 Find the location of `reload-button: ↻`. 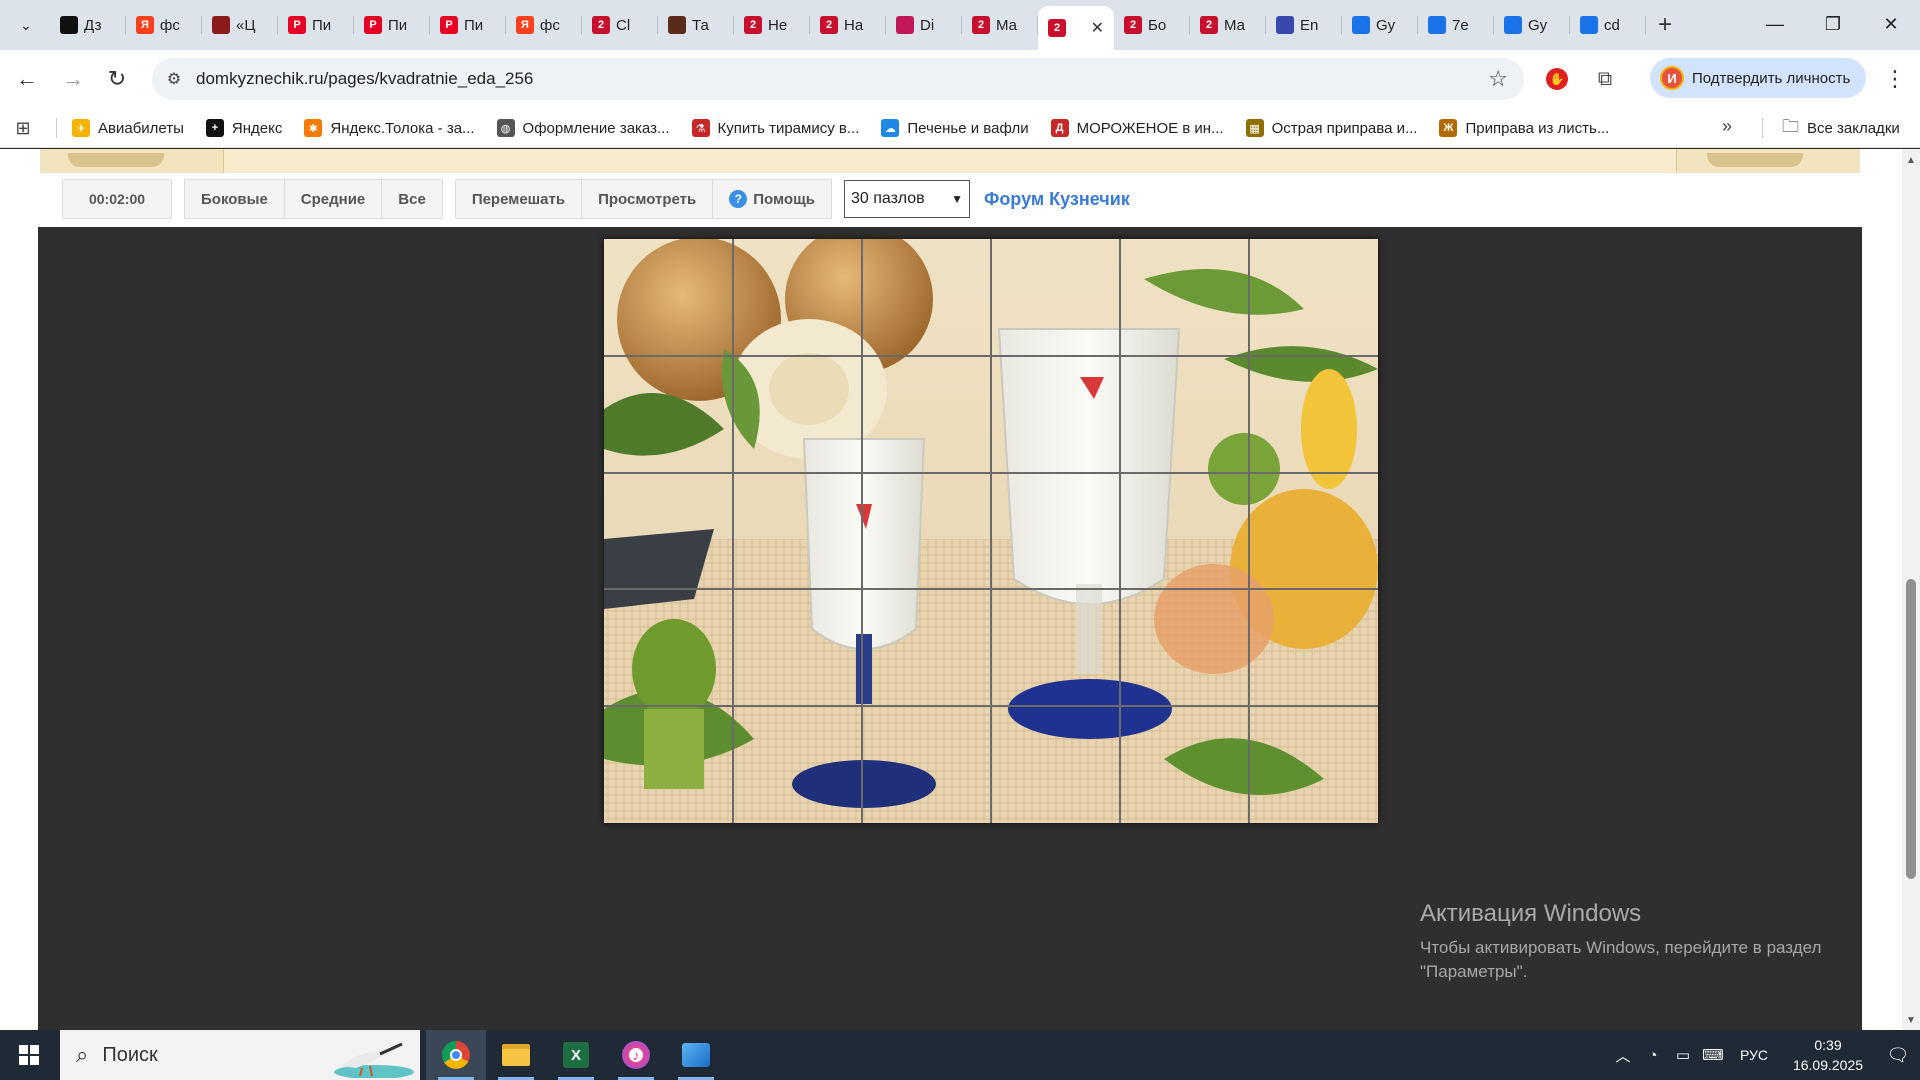

reload-button: ↻ is located at coordinates (117, 79).